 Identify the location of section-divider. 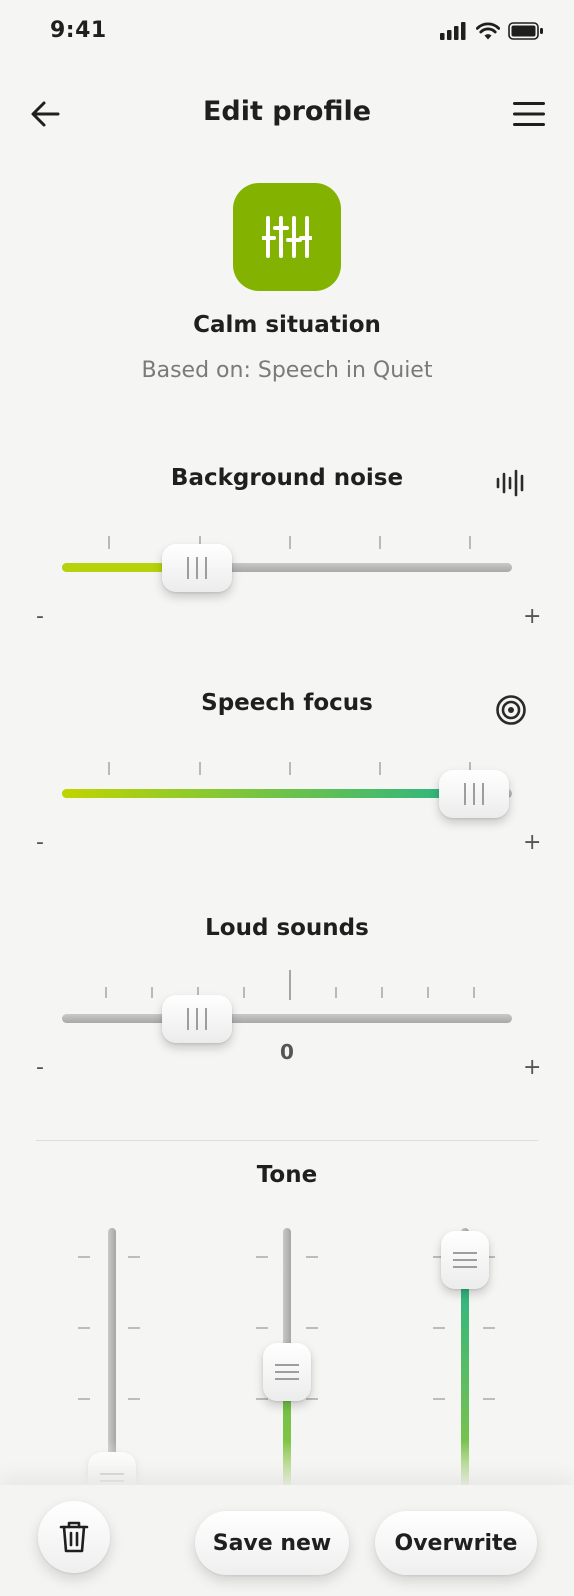
(287, 1140).